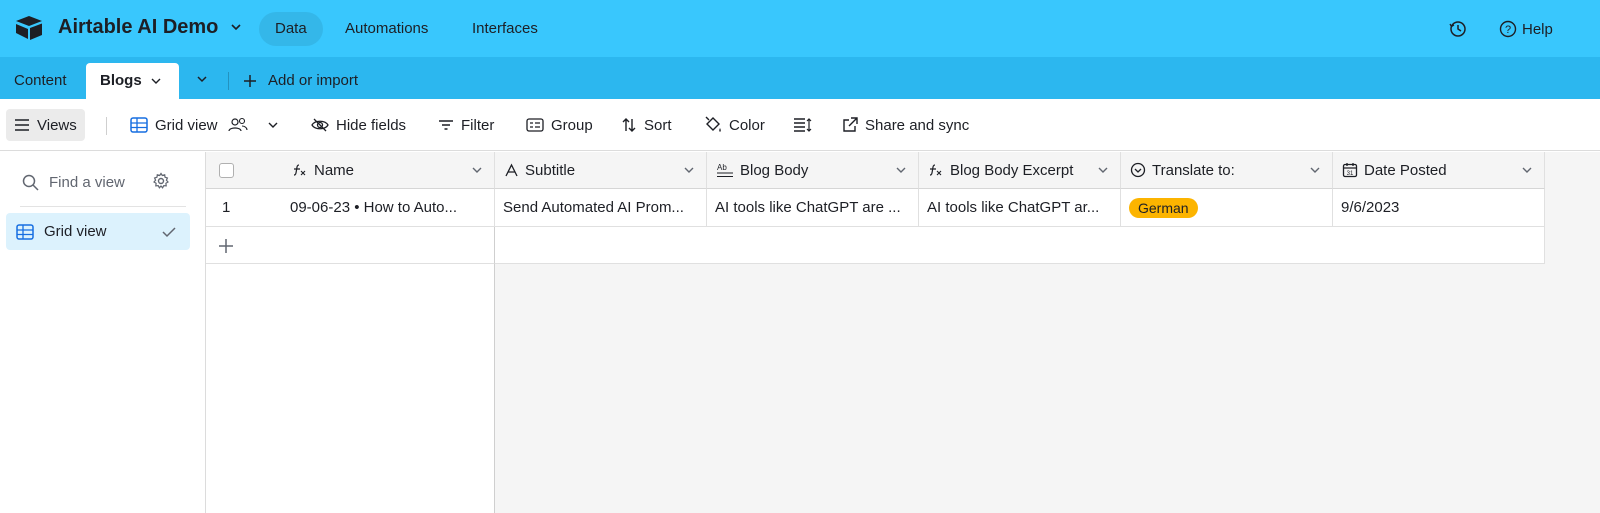 The image size is (1600, 513). What do you see at coordinates (161, 181) in the screenshot?
I see `gear-icon` at bounding box center [161, 181].